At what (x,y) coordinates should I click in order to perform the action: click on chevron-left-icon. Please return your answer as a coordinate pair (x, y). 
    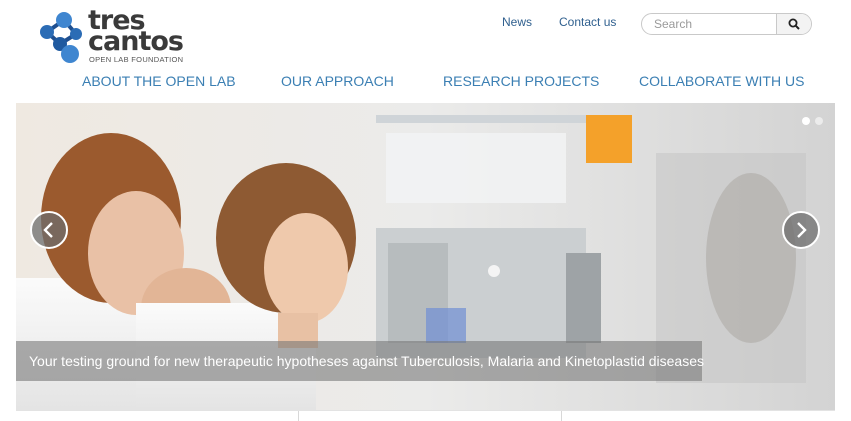
    Looking at the image, I should click on (48, 230).